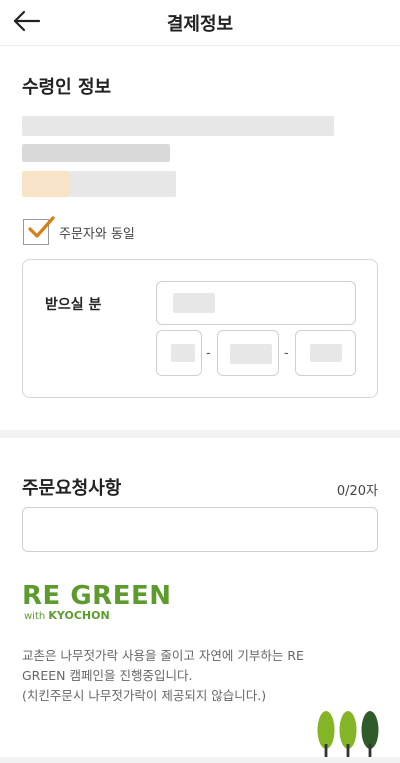  I want to click on request-char-counter: 0/20자, so click(357, 491).